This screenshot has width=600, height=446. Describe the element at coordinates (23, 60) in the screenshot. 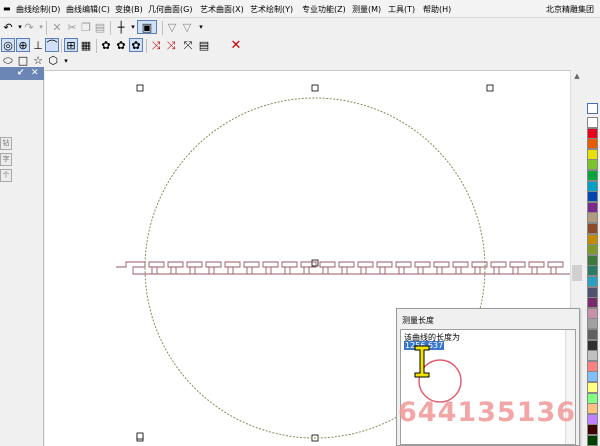

I see `rectangle-icon: □` at that location.